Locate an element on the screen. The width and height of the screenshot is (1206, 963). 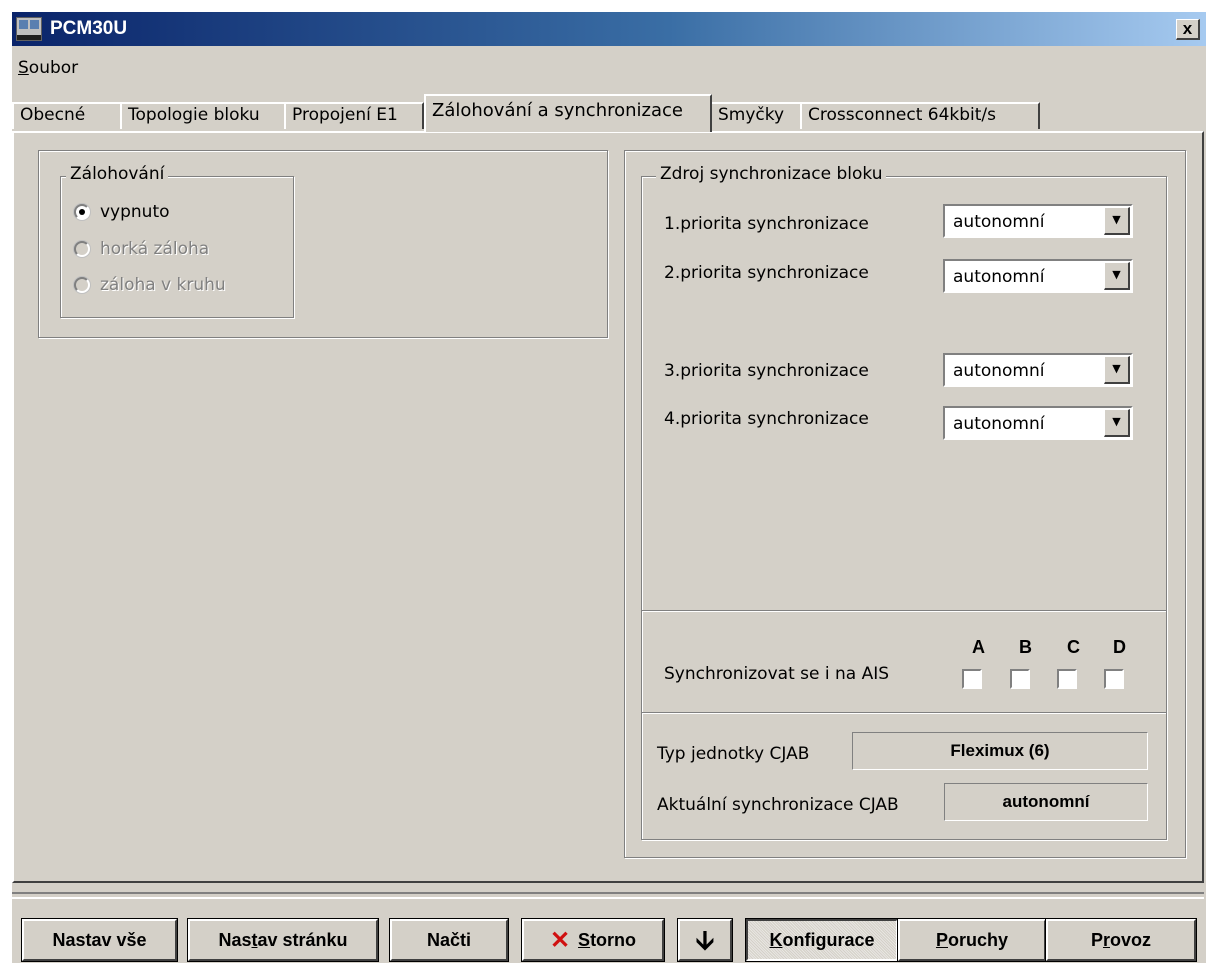
priority-2-value: autonomní is located at coordinates (999, 277).